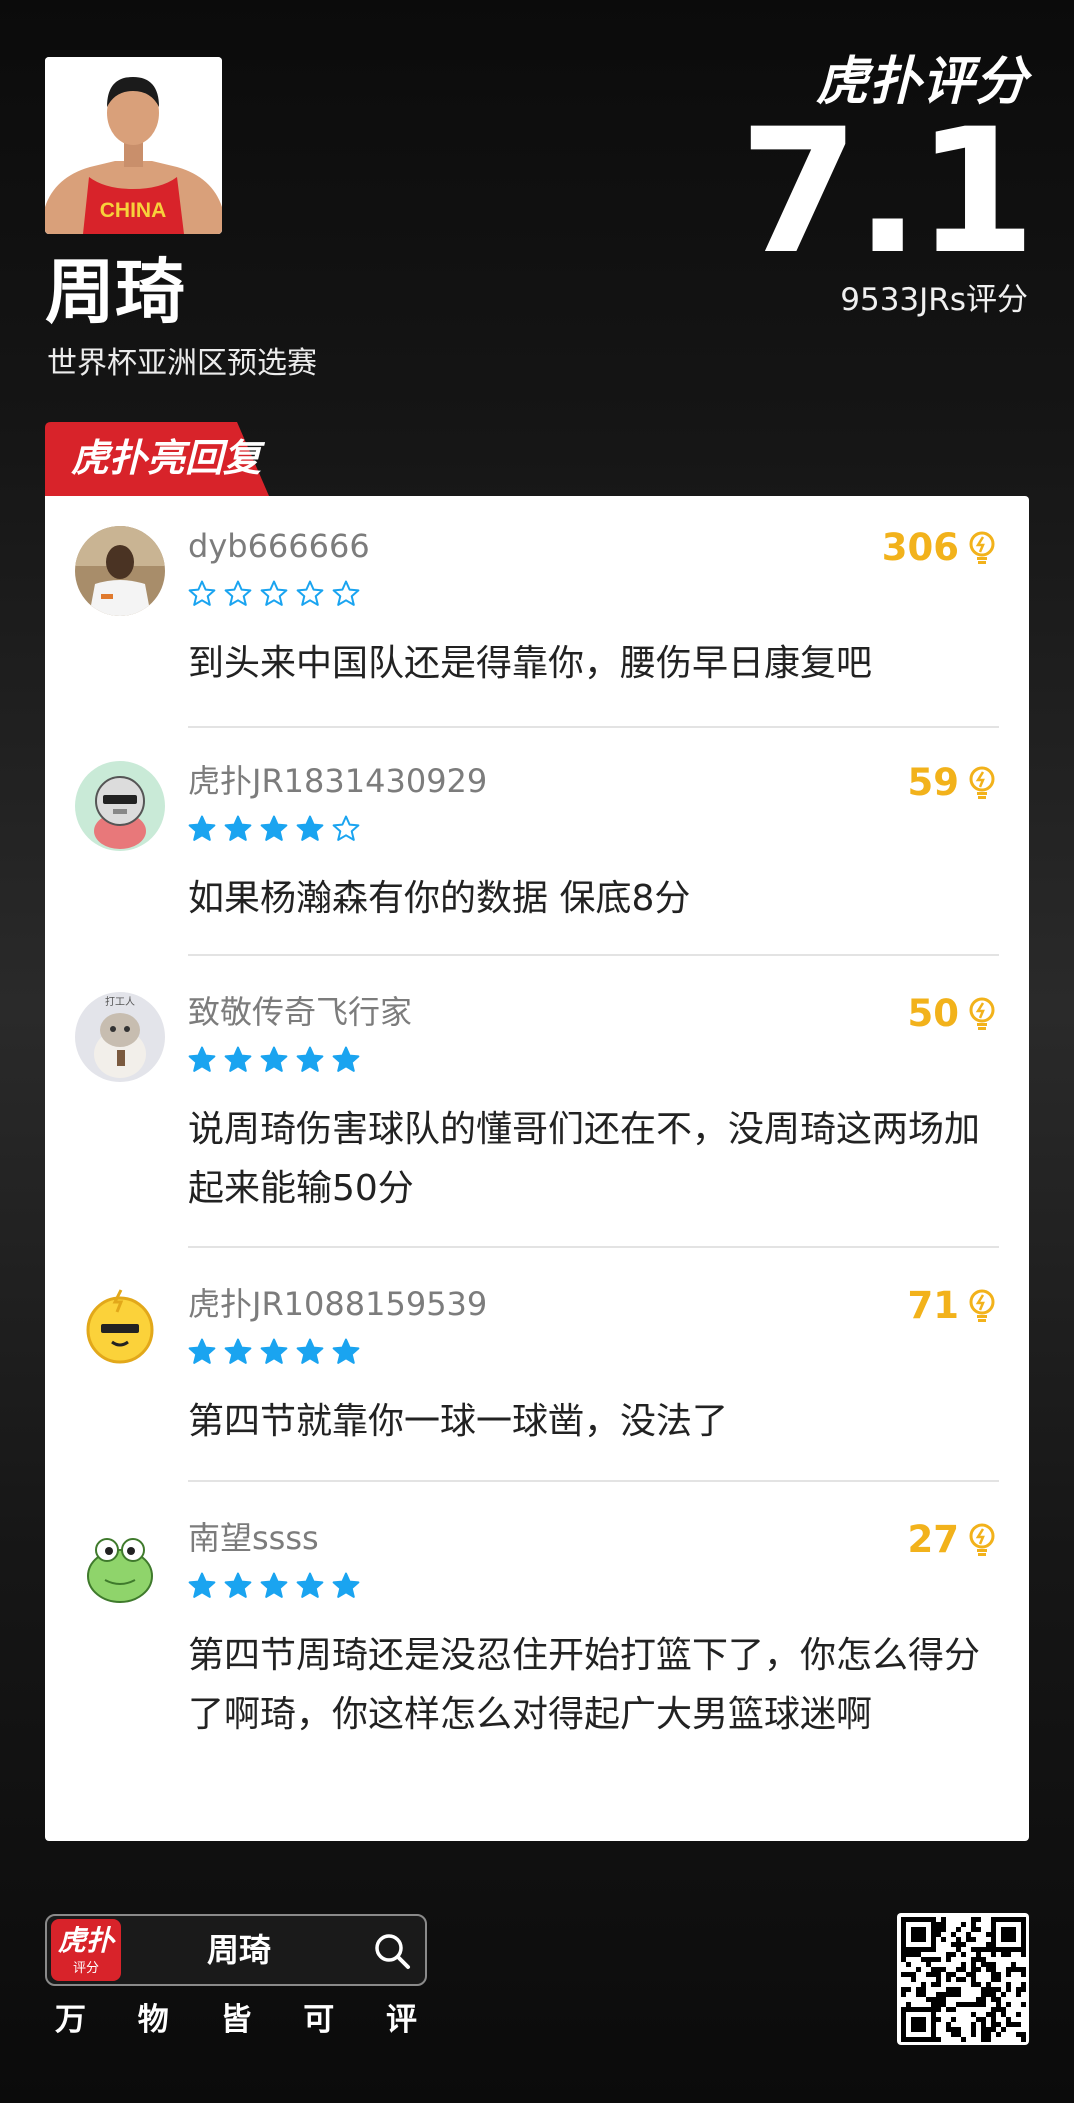 Image resolution: width=1074 pixels, height=2103 pixels. Describe the element at coordinates (887, 191) in the screenshot. I see `rating-score: 7.1` at that location.